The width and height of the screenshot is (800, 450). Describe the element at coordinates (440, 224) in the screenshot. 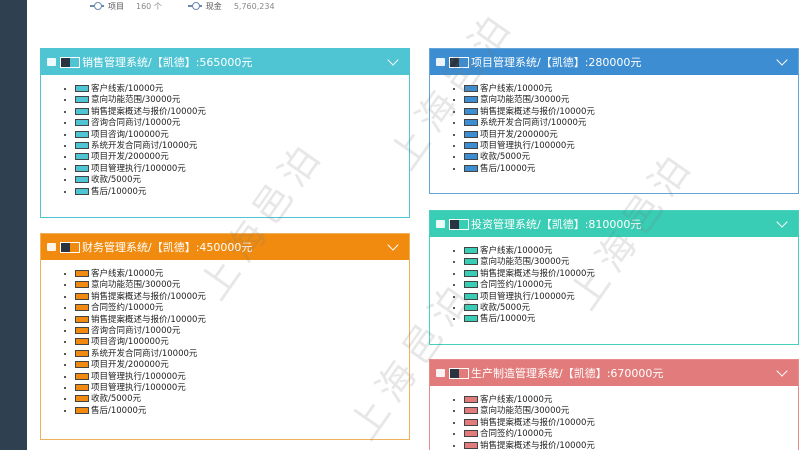

I see `square-icon` at that location.